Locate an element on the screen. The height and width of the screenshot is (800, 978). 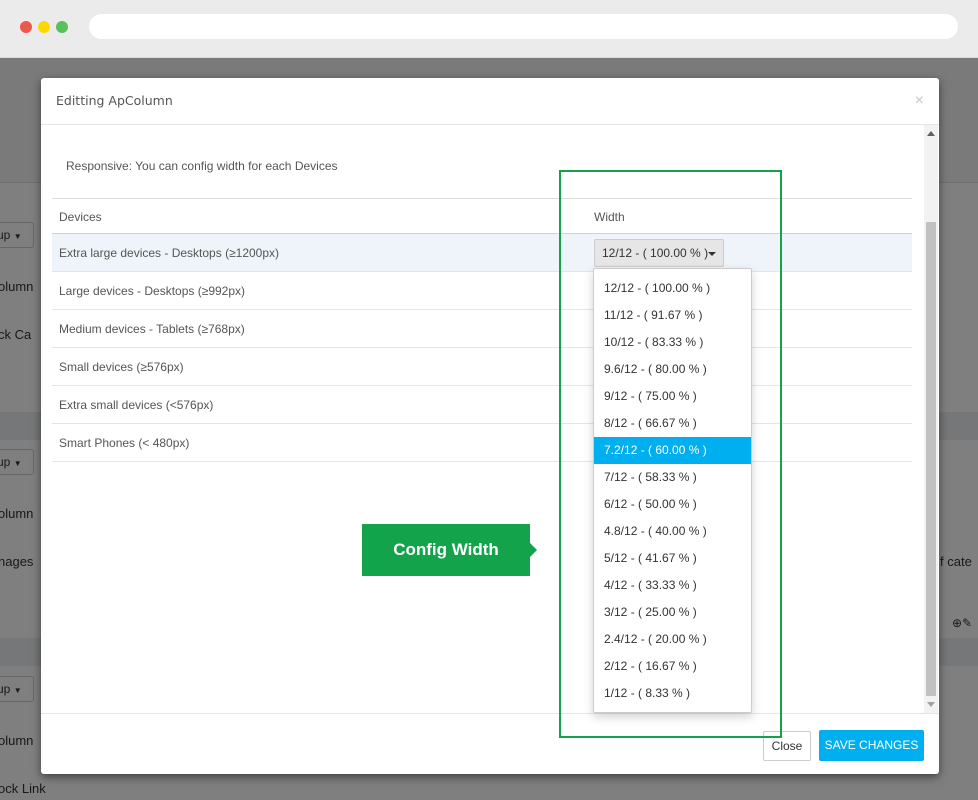
modal-scrollbar is located at coordinates (931, 419).